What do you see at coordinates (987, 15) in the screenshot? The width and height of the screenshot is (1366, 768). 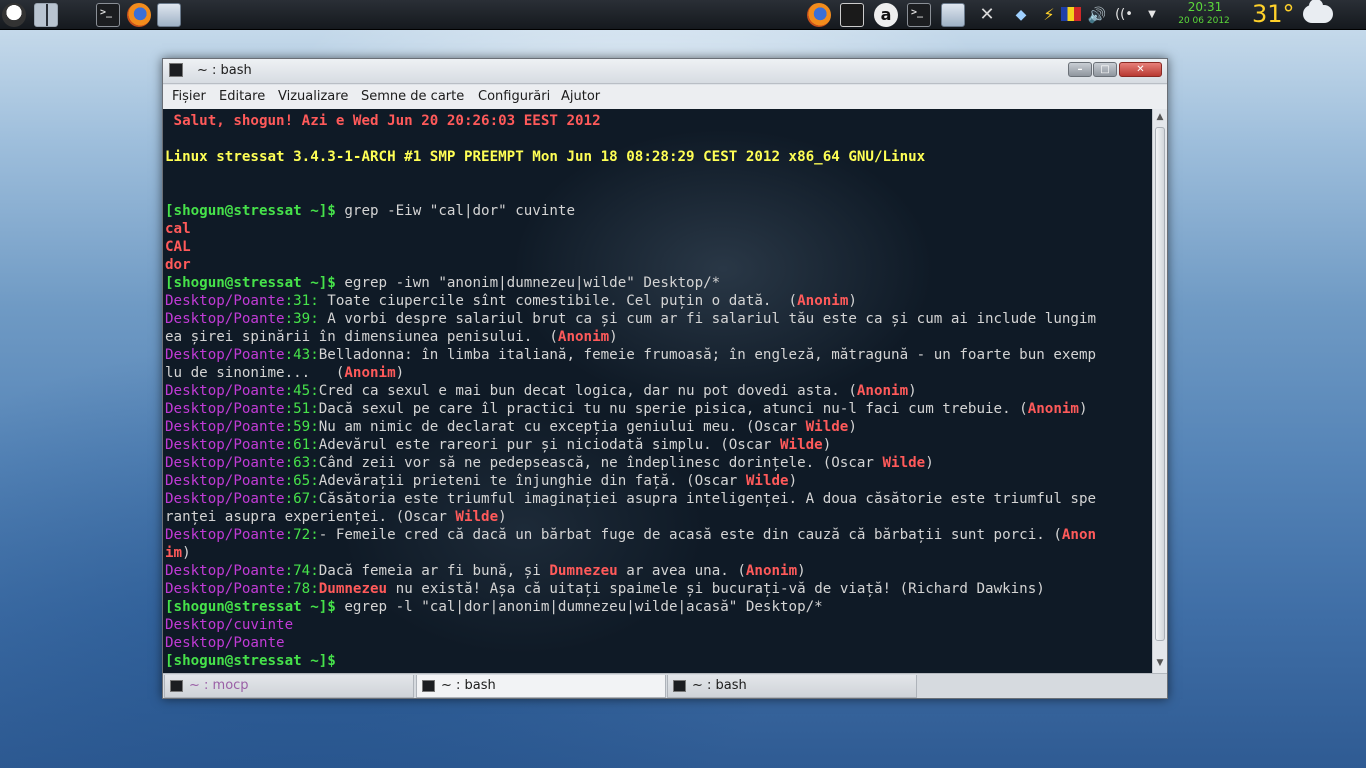 I see `settings-tools-icon: ✕` at bounding box center [987, 15].